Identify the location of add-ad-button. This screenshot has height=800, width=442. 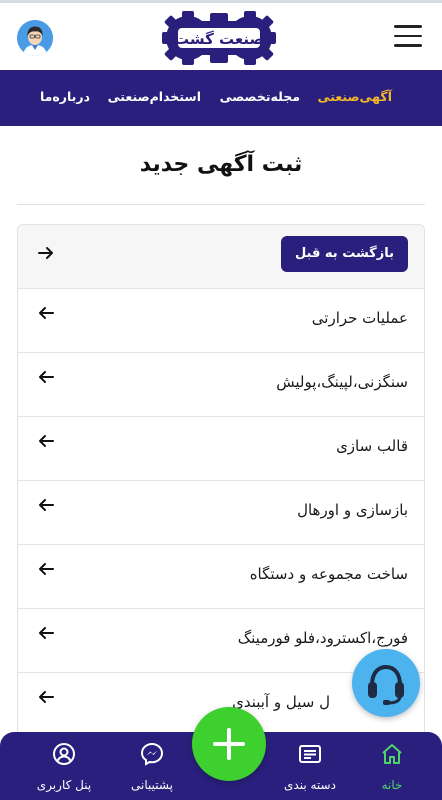
(229, 744).